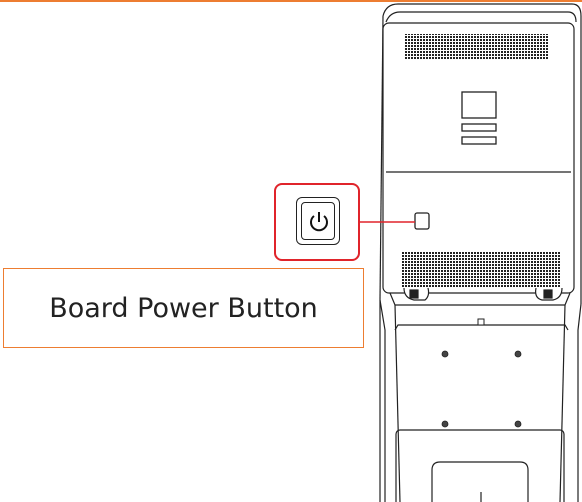  Describe the element at coordinates (481, 389) in the screenshot. I see `mount-screws` at that location.